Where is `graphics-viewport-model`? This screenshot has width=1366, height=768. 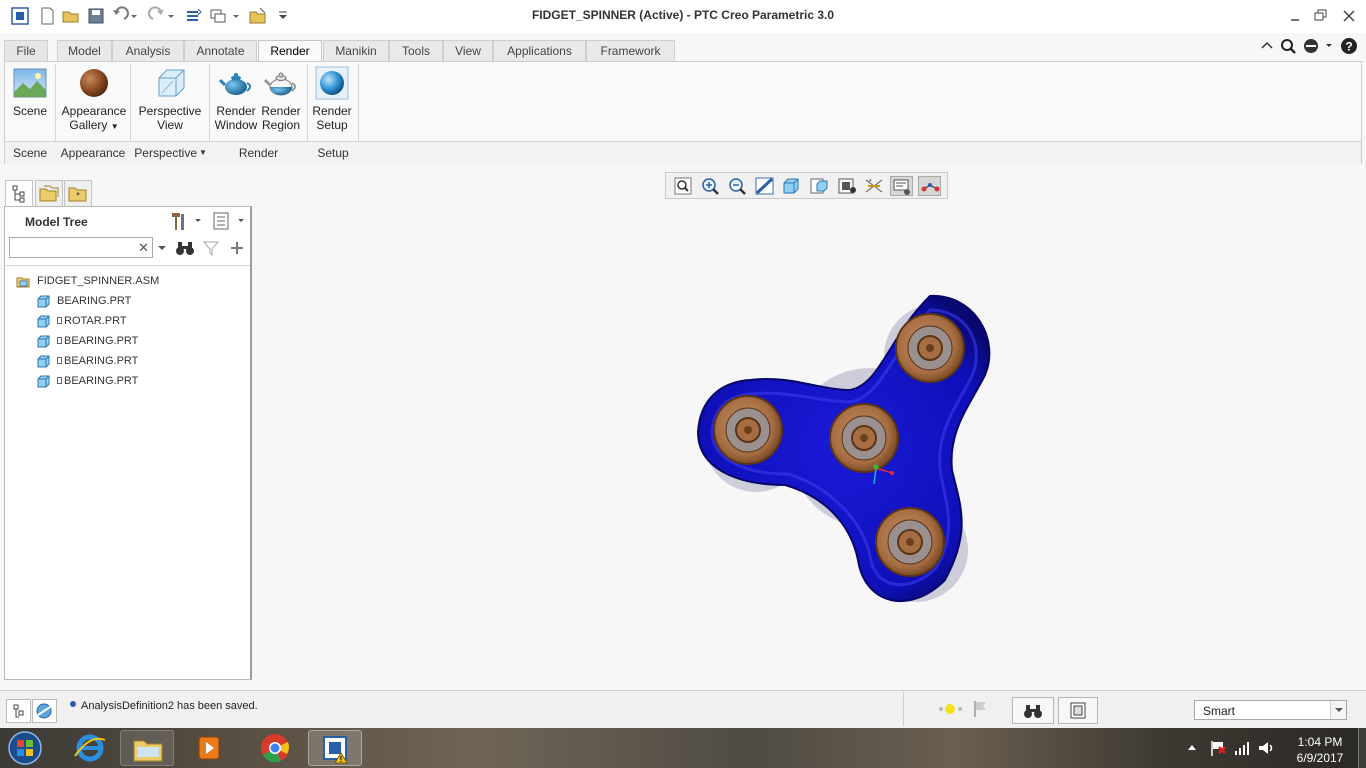 graphics-viewport-model is located at coordinates (850, 450).